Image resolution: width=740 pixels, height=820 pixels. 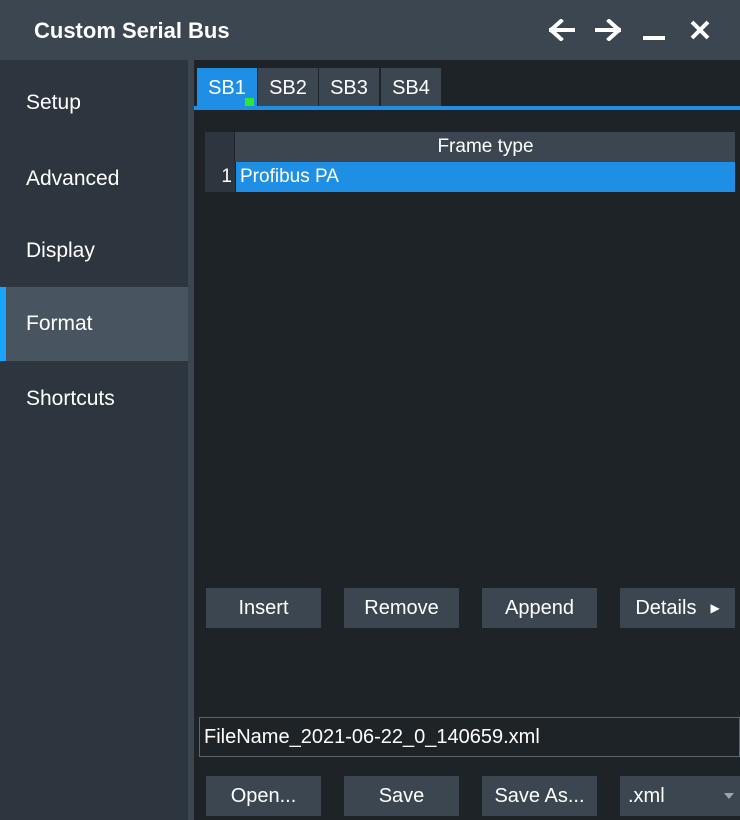 What do you see at coordinates (562, 30) in the screenshot?
I see `arrow-left-icon` at bounding box center [562, 30].